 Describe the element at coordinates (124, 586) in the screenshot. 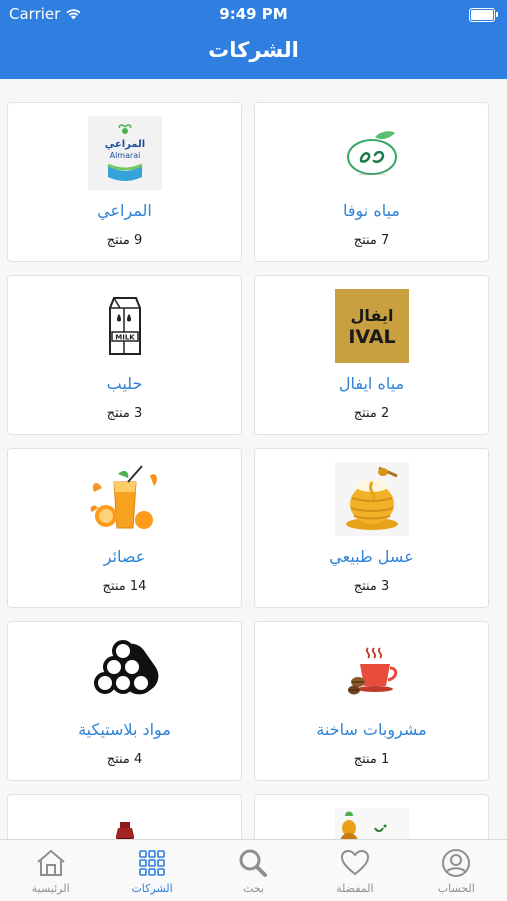

I see `product-count: 14 منتج` at that location.